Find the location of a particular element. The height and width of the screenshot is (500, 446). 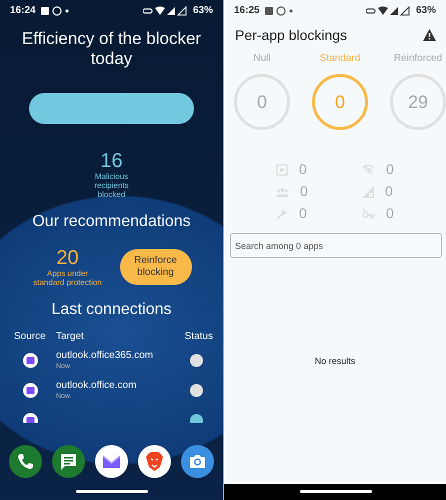

section-title: Last connections is located at coordinates (111, 310).